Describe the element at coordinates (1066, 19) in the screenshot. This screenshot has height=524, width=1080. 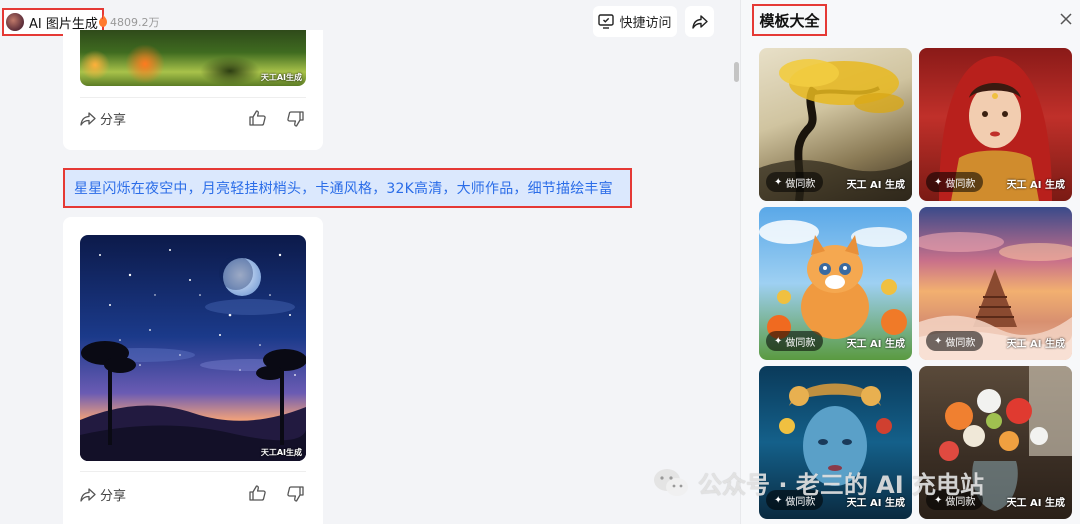
I see `close-icon` at that location.